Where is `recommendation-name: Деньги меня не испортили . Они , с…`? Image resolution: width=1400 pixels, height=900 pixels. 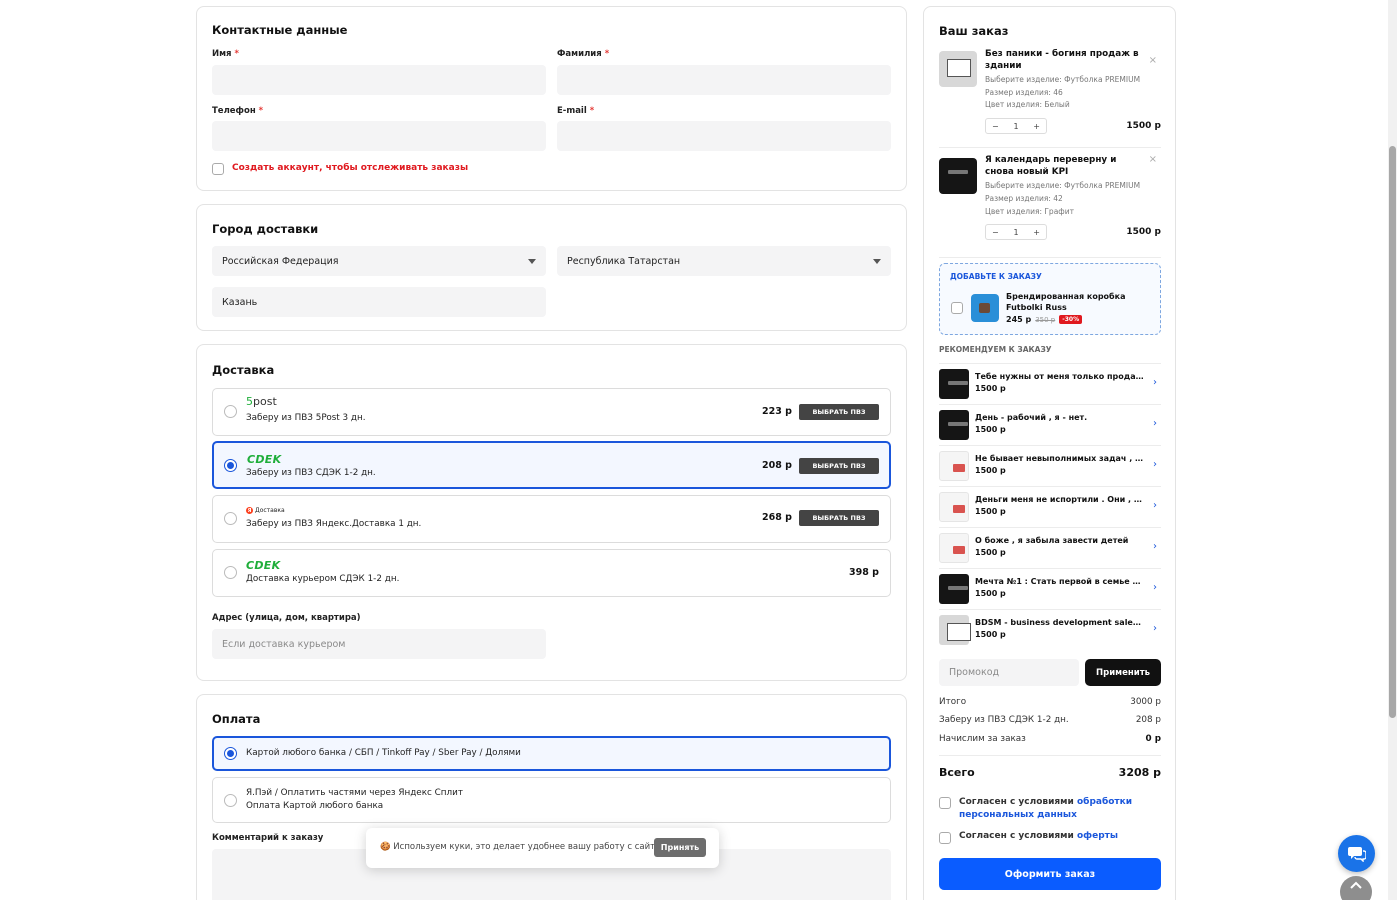
recommendation-name: Деньги меня не испортили . Они , с… is located at coordinates (1060, 499).